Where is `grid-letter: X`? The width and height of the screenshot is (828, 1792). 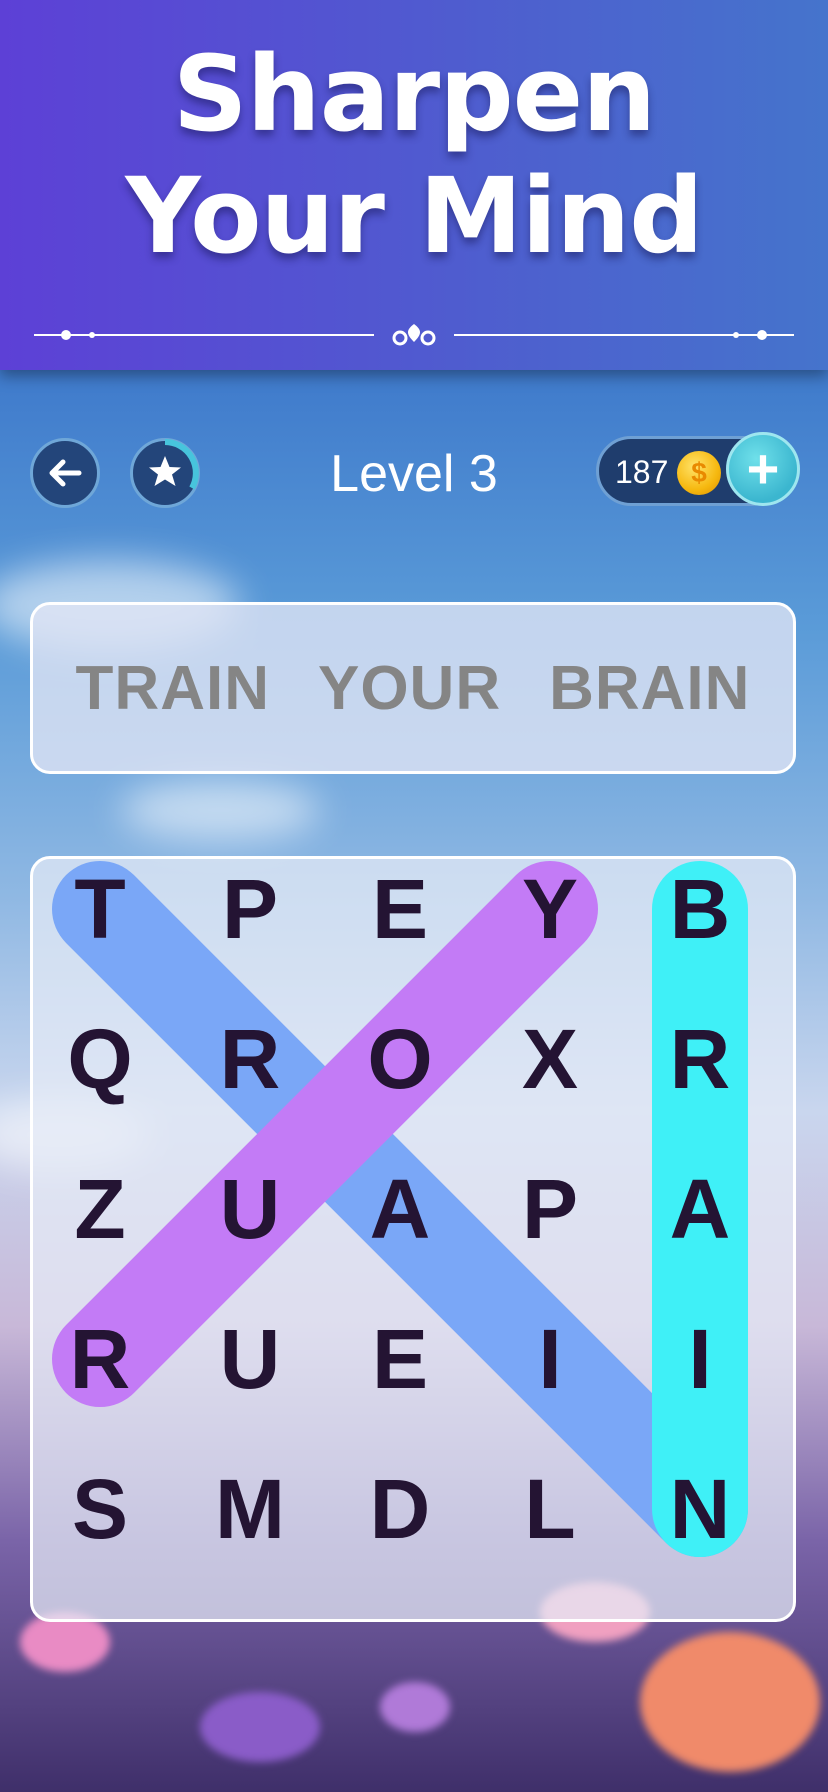
grid-letter: X is located at coordinates (550, 1059).